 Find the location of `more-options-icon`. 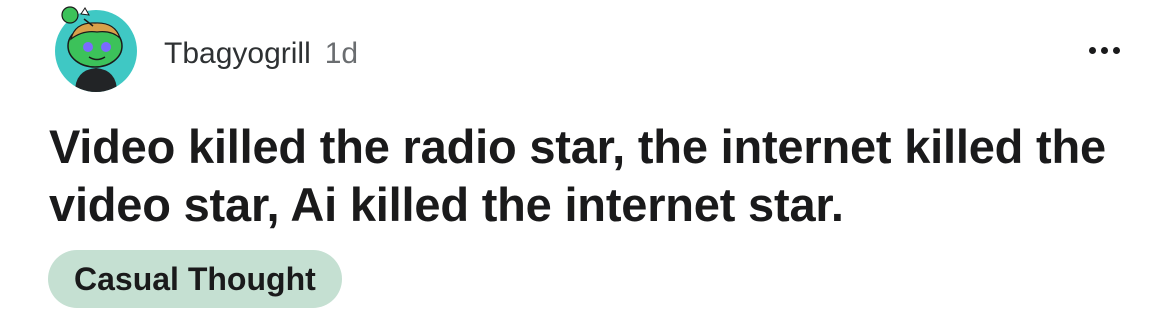

more-options-icon is located at coordinates (1092, 50).